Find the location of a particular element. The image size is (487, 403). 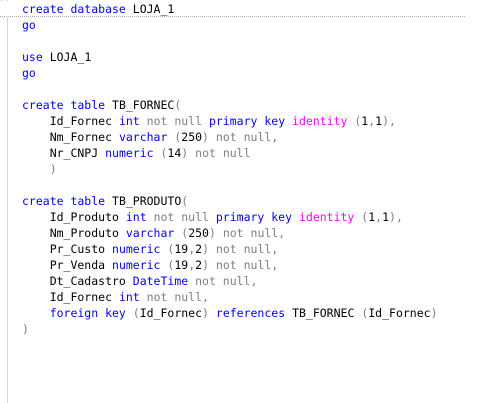

code-token: 14 is located at coordinates (174, 153).